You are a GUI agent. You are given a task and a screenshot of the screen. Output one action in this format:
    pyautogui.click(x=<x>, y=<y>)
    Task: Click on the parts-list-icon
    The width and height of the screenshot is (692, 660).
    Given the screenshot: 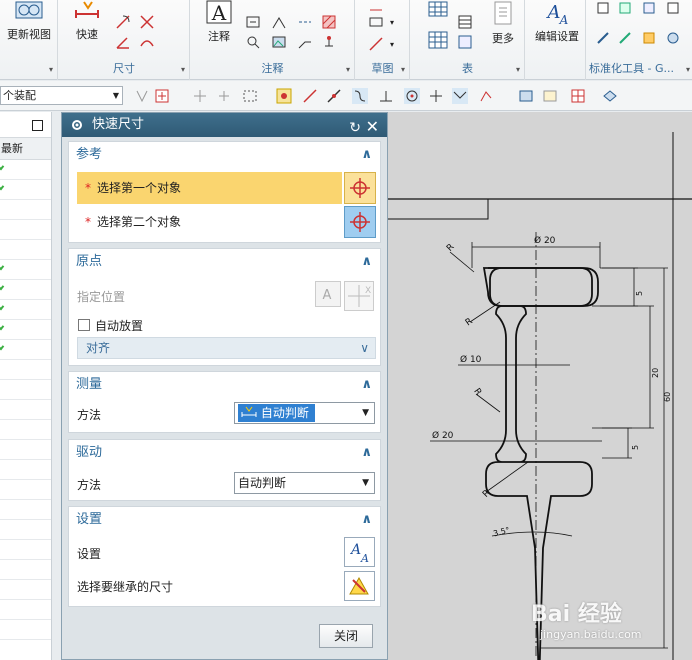 What is the action you would take?
    pyautogui.click(x=465, y=22)
    